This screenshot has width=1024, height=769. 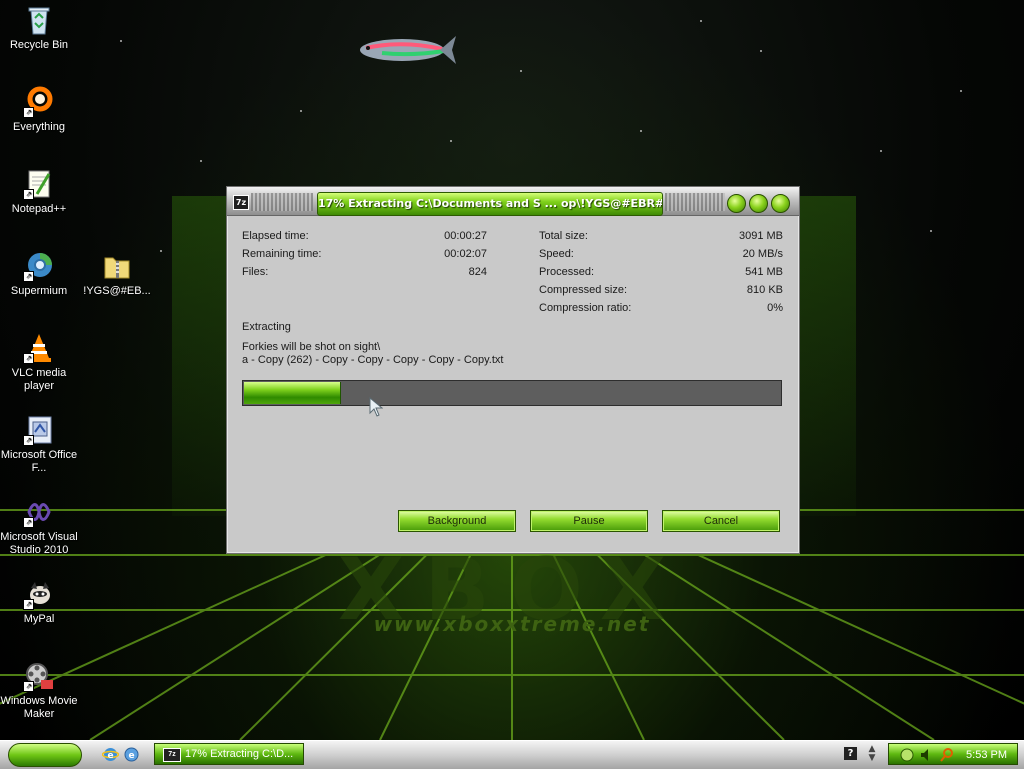 I want to click on notepad-plus-plus-icon: ↗, so click(x=39, y=184).